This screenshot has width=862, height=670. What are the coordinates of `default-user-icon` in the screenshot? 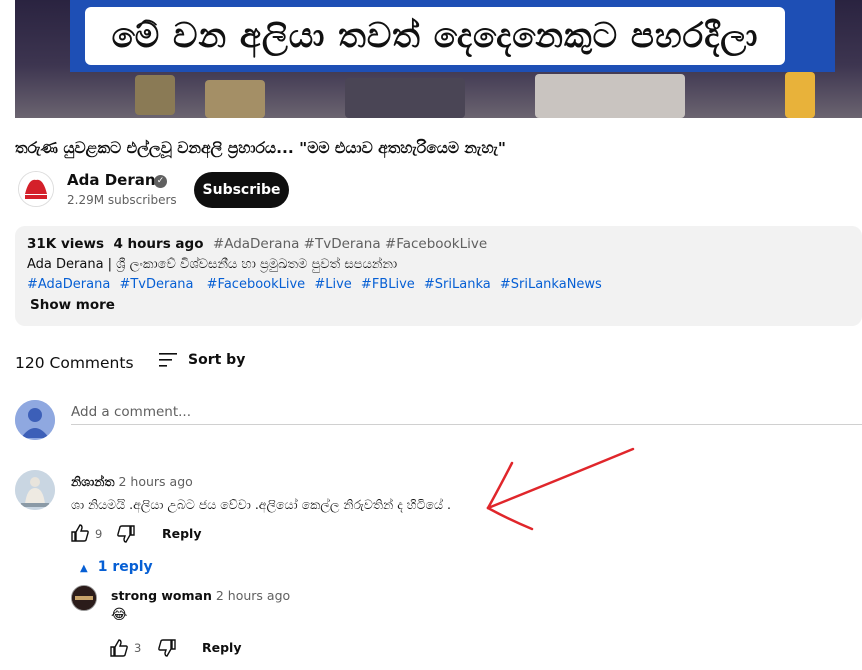 It's located at (35, 420).